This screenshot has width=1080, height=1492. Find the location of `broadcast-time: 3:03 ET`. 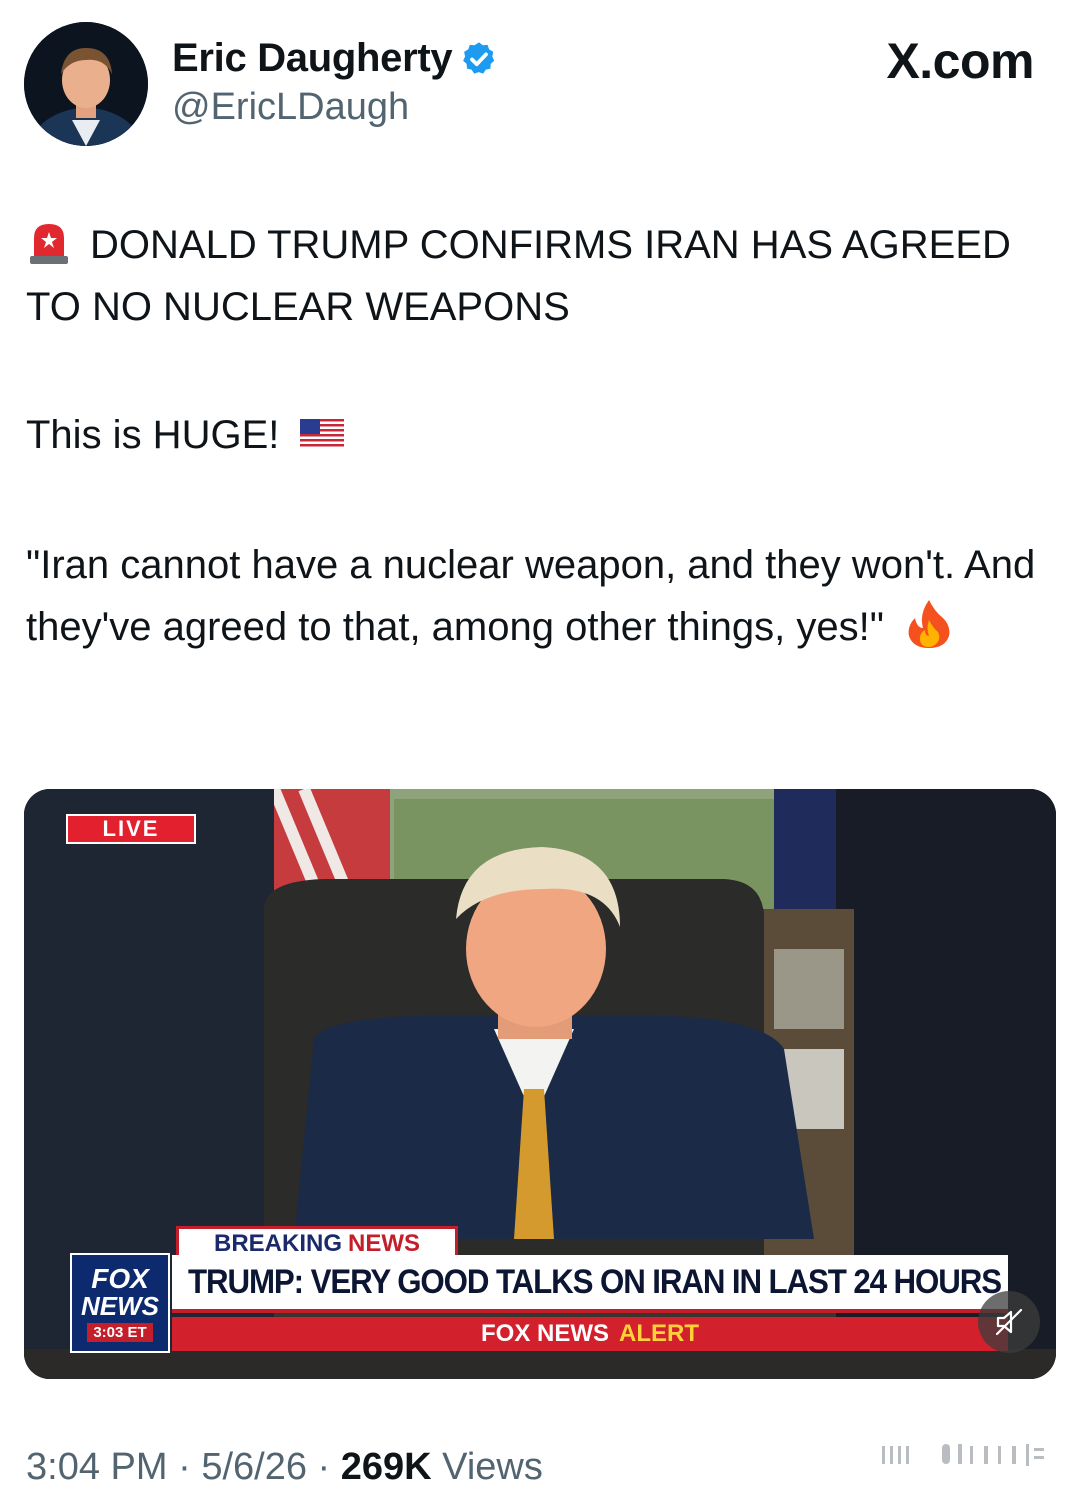

broadcast-time: 3:03 ET is located at coordinates (120, 1332).